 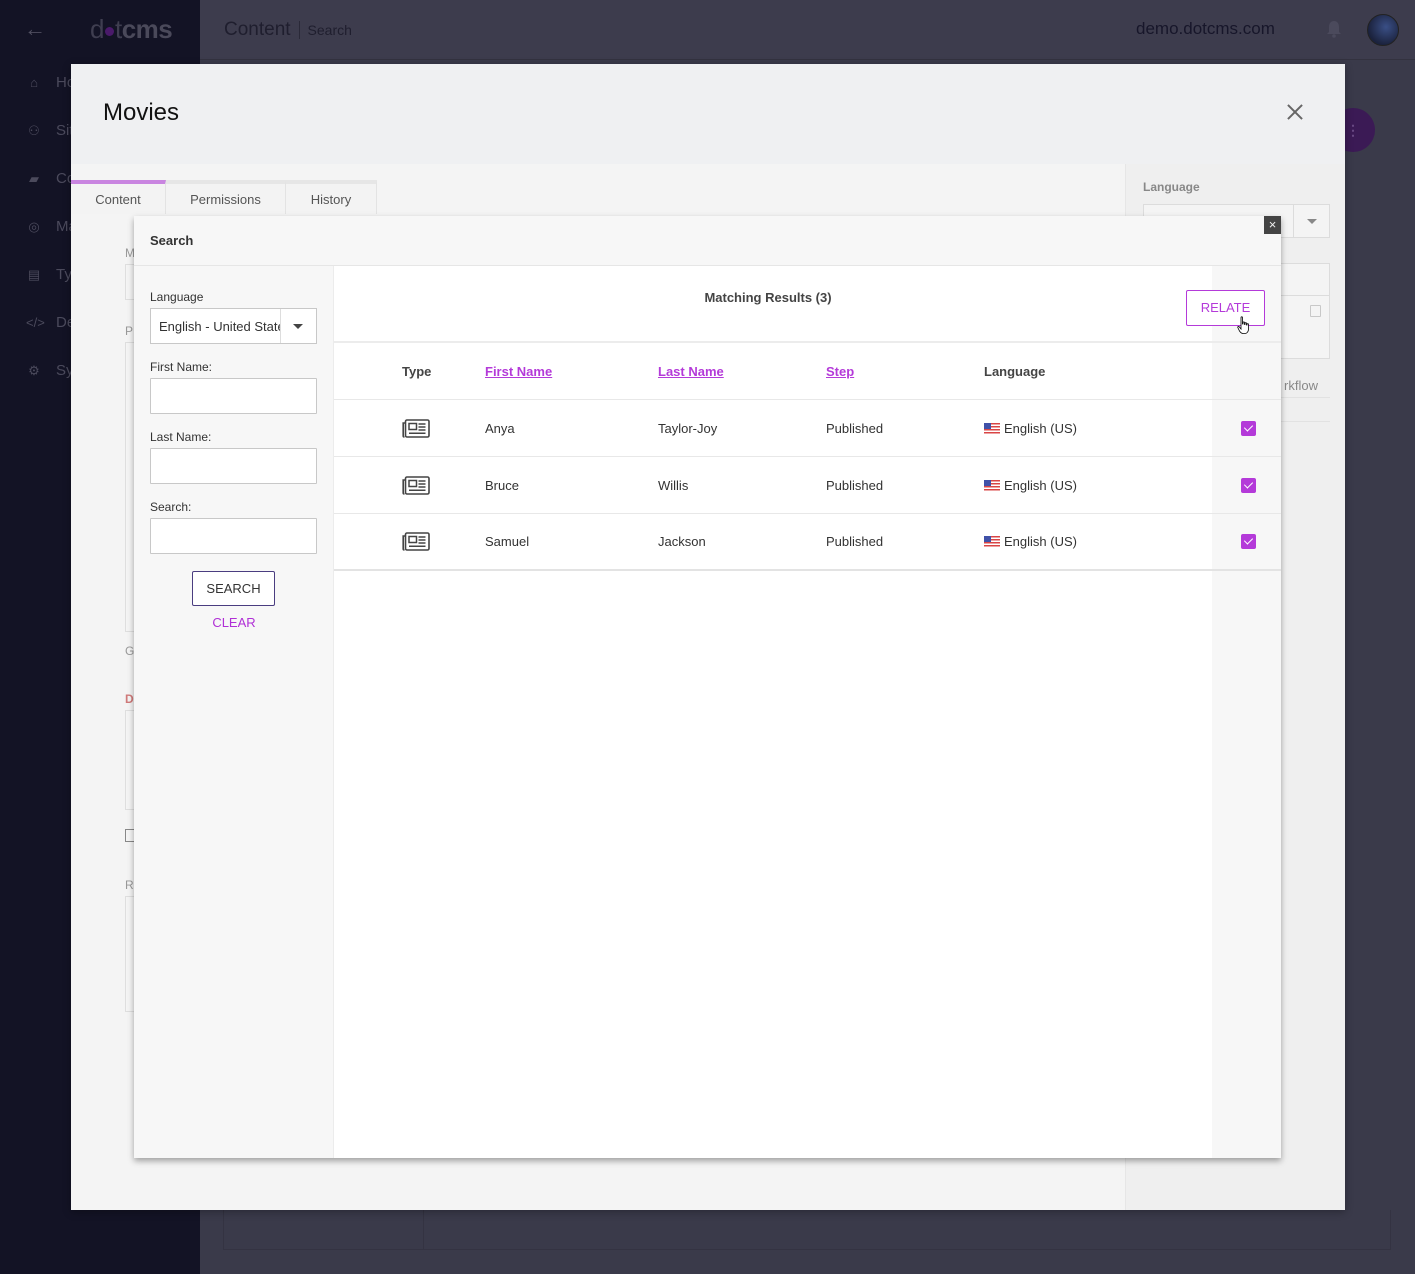 I want to click on content-tabs: Content Permissions History, so click(x=224, y=197).